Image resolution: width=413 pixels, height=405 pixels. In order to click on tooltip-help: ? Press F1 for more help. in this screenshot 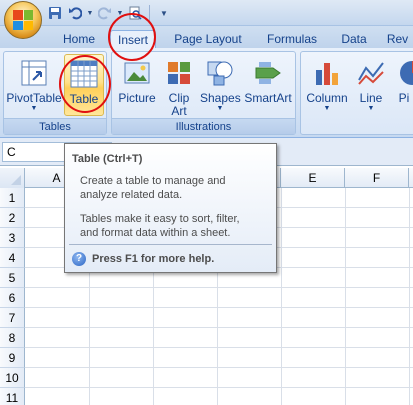, I will do `click(143, 259)`.